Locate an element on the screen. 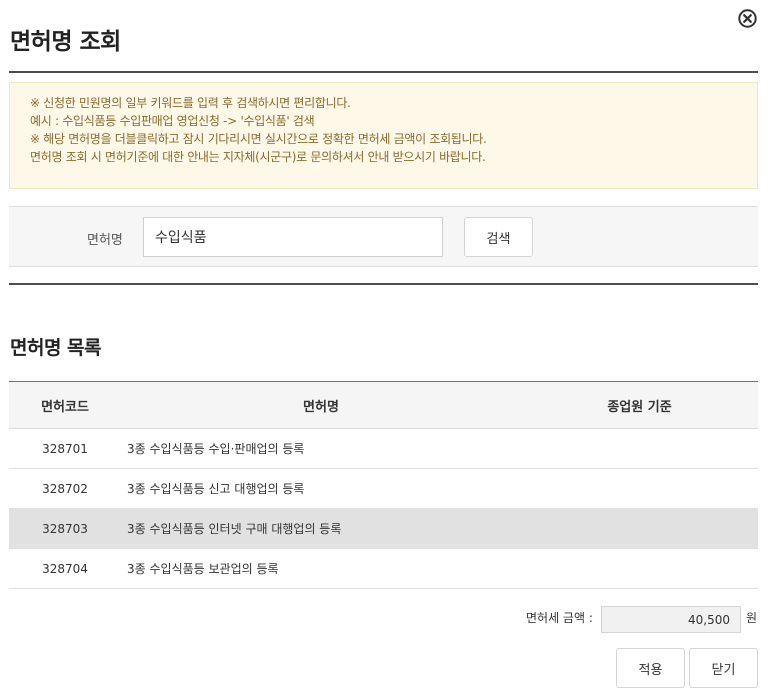  notice-line: 예시 : 수입식품등 수입판매업 영업신청 -> '수입식품' 검색 is located at coordinates (172, 121).